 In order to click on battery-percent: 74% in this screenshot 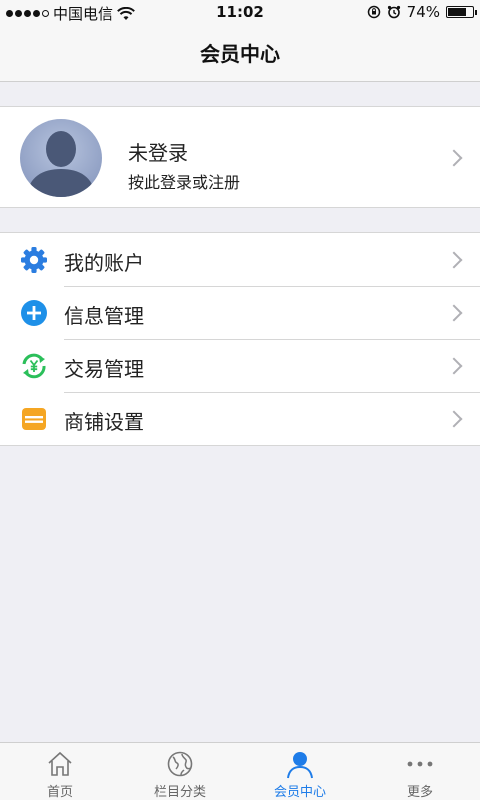, I will do `click(423, 12)`.